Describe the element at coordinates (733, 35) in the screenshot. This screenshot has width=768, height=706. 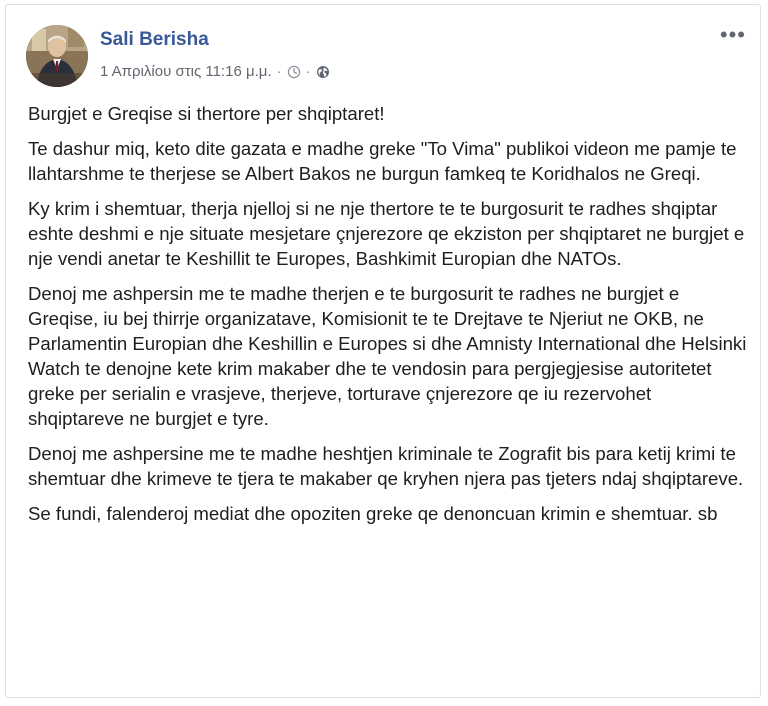
I see `more-options-icon: •••` at that location.